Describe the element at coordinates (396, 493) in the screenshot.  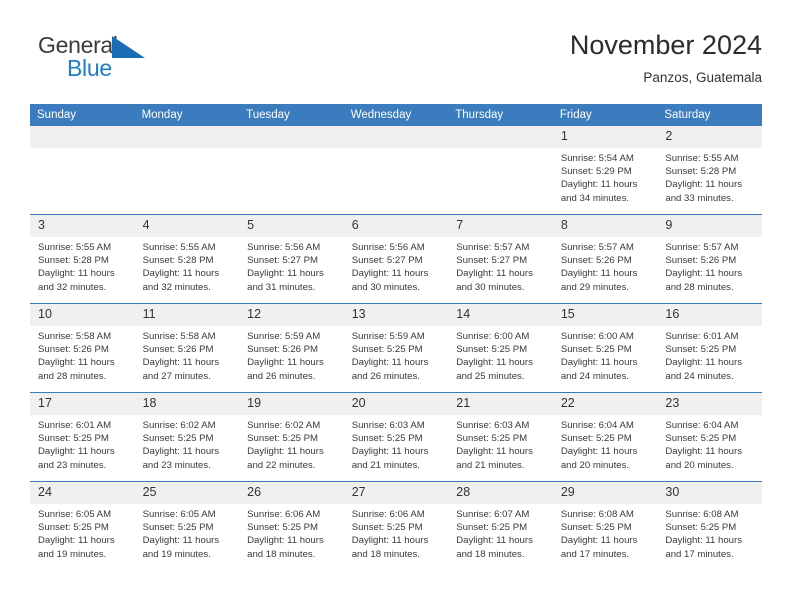
I see `day-number: 27` at that location.